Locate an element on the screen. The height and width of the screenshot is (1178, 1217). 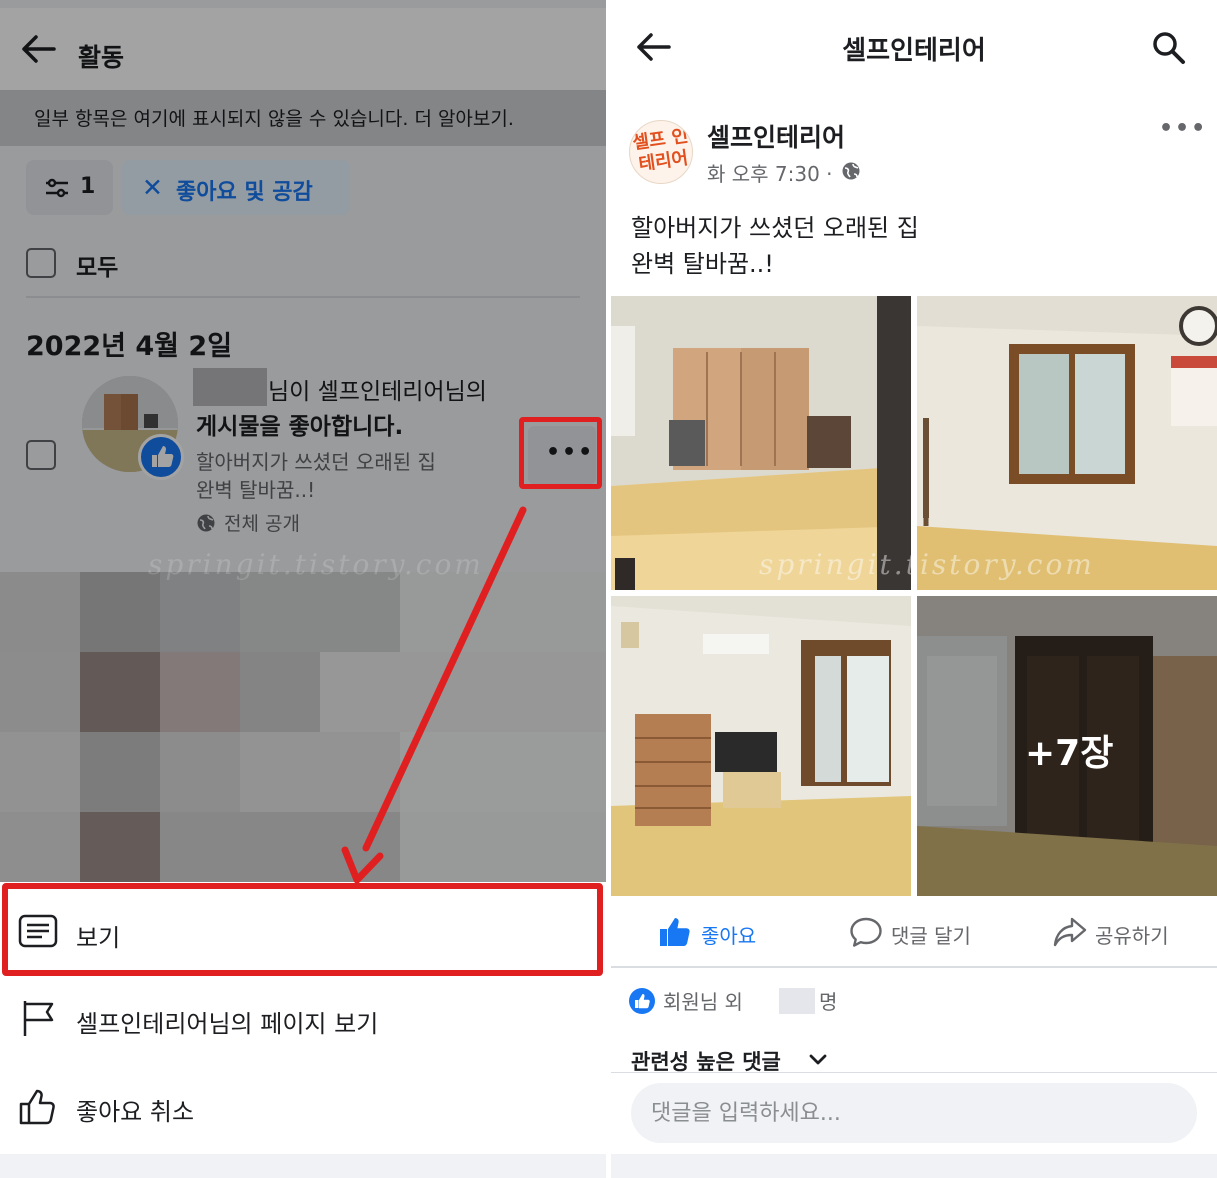
post-photo-more: +7장 is located at coordinates (1067, 746).